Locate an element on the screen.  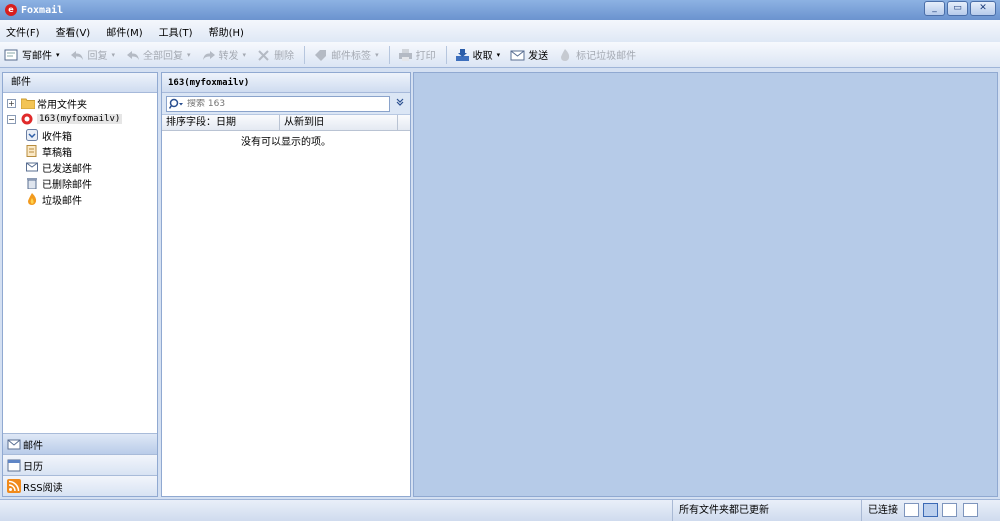
sort-field-column: 排序字段：日期 is located at coordinates (221, 122).